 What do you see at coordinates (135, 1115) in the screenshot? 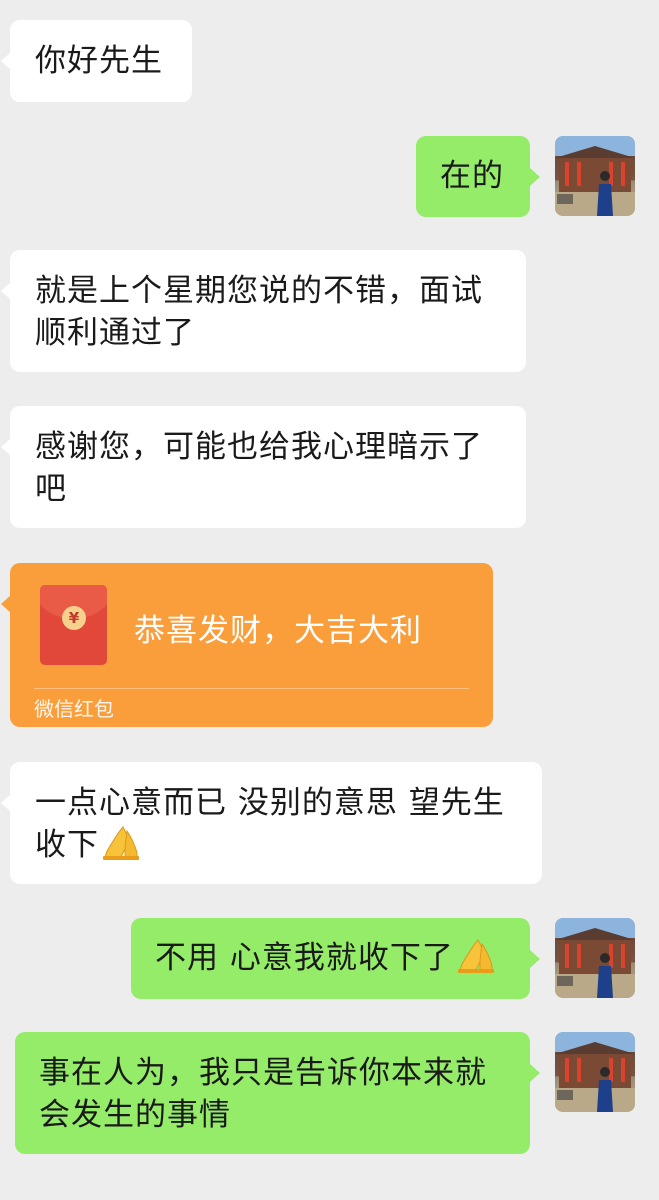
I see `message-text-line: 会发生的事情` at bounding box center [135, 1115].